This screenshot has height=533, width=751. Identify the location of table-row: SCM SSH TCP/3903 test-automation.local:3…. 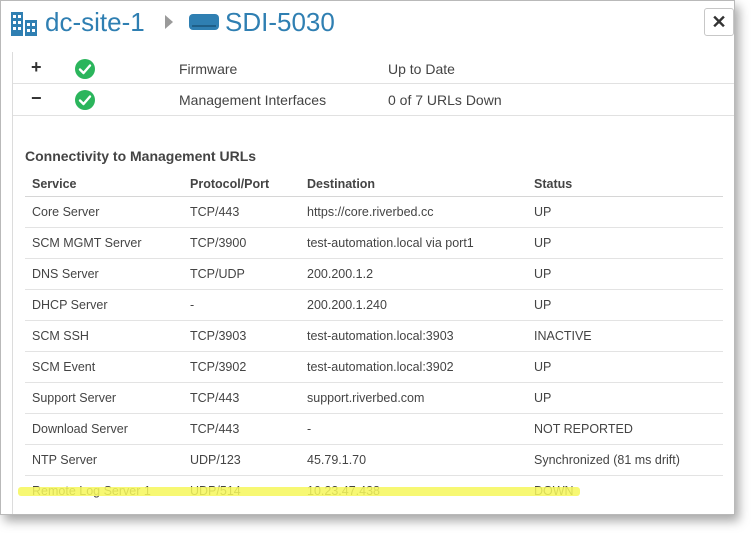
(374, 336).